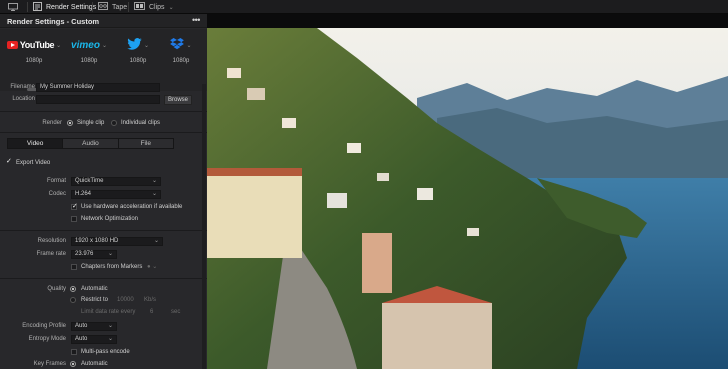 The width and height of the screenshot is (728, 369). I want to click on quality-automatic-label: Automatic, so click(94, 289).